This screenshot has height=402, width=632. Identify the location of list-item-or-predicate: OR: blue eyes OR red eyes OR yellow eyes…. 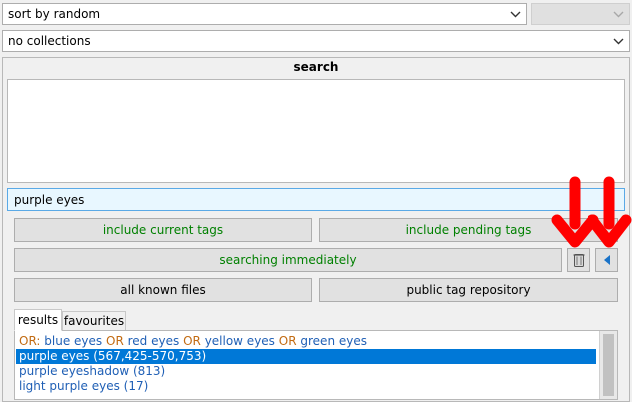
(306, 341).